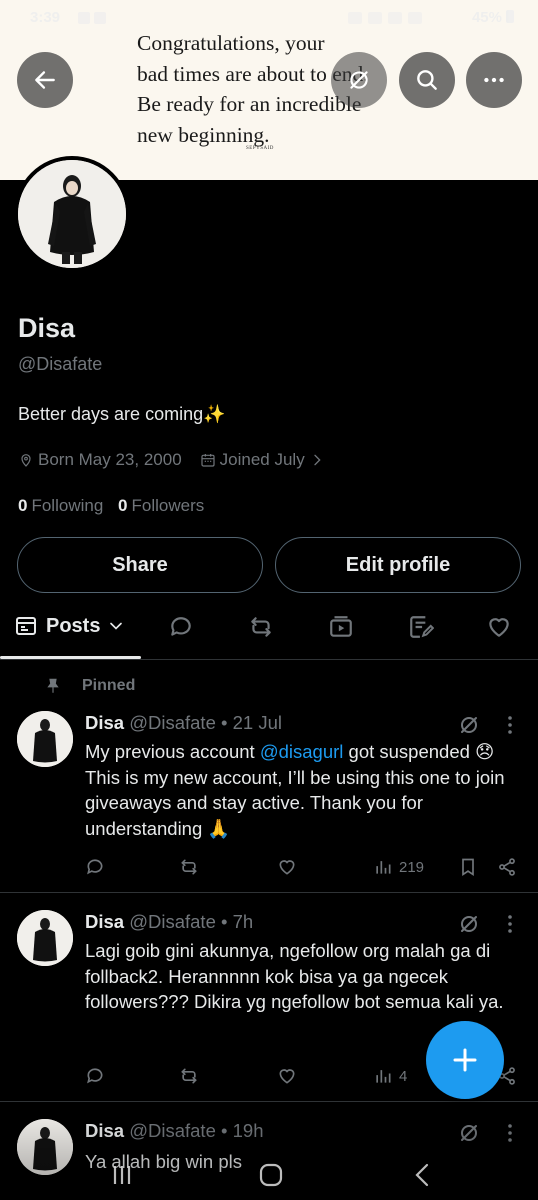  Describe the element at coordinates (208, 460) in the screenshot. I see `calendar-icon` at that location.